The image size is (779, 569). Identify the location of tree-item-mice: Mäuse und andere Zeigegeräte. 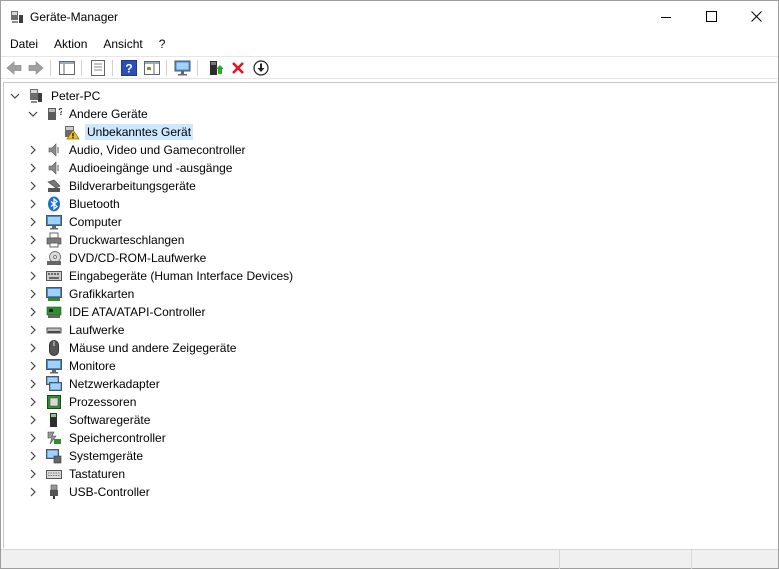
(133, 348).